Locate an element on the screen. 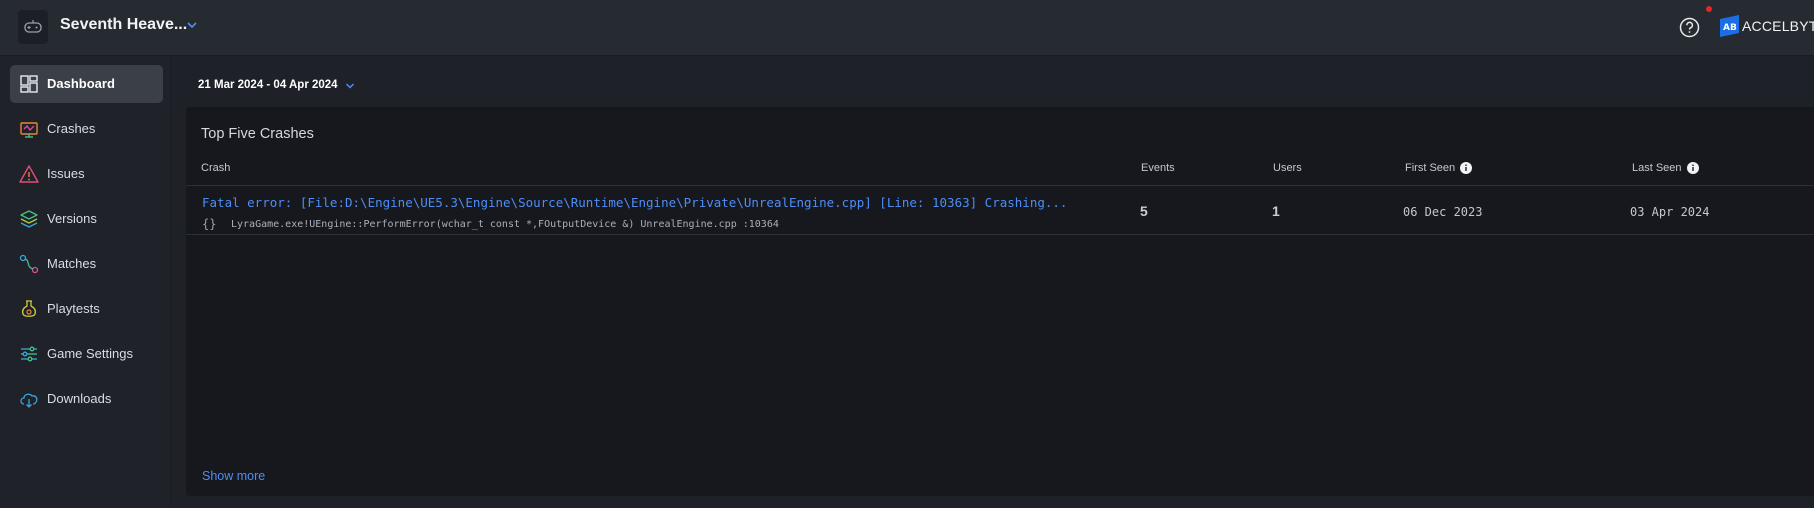 The height and width of the screenshot is (508, 1814). column-label: Events is located at coordinates (1158, 168).